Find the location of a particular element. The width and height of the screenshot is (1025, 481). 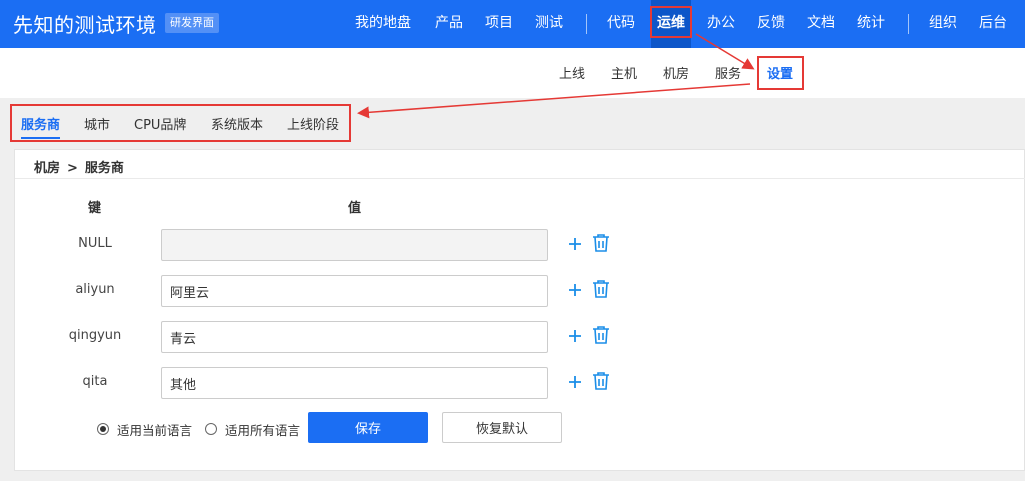

subnav-service: 服务 is located at coordinates (728, 72).